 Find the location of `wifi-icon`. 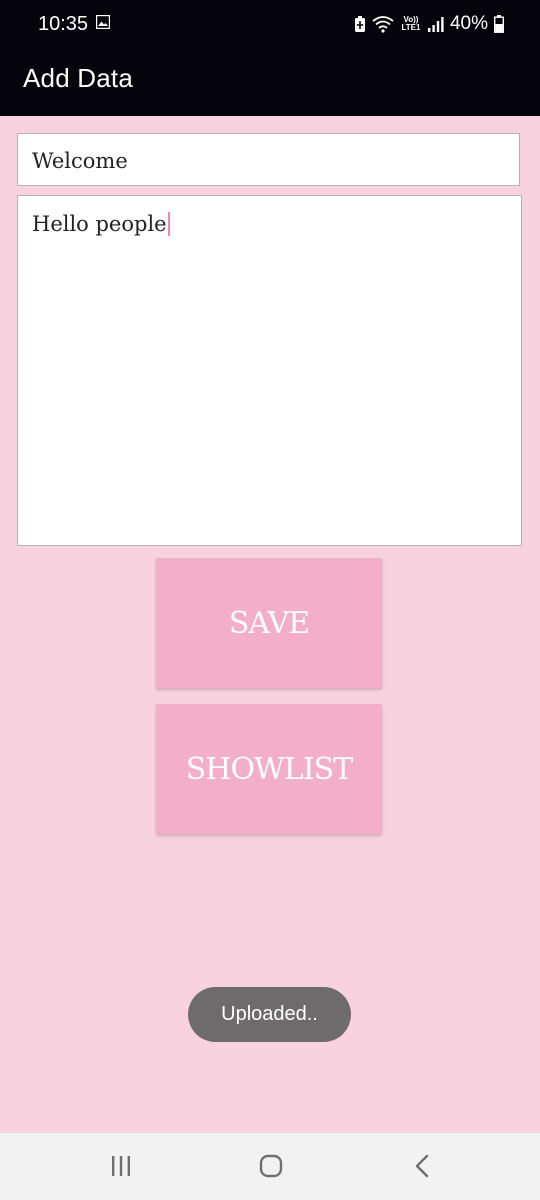

wifi-icon is located at coordinates (383, 24).